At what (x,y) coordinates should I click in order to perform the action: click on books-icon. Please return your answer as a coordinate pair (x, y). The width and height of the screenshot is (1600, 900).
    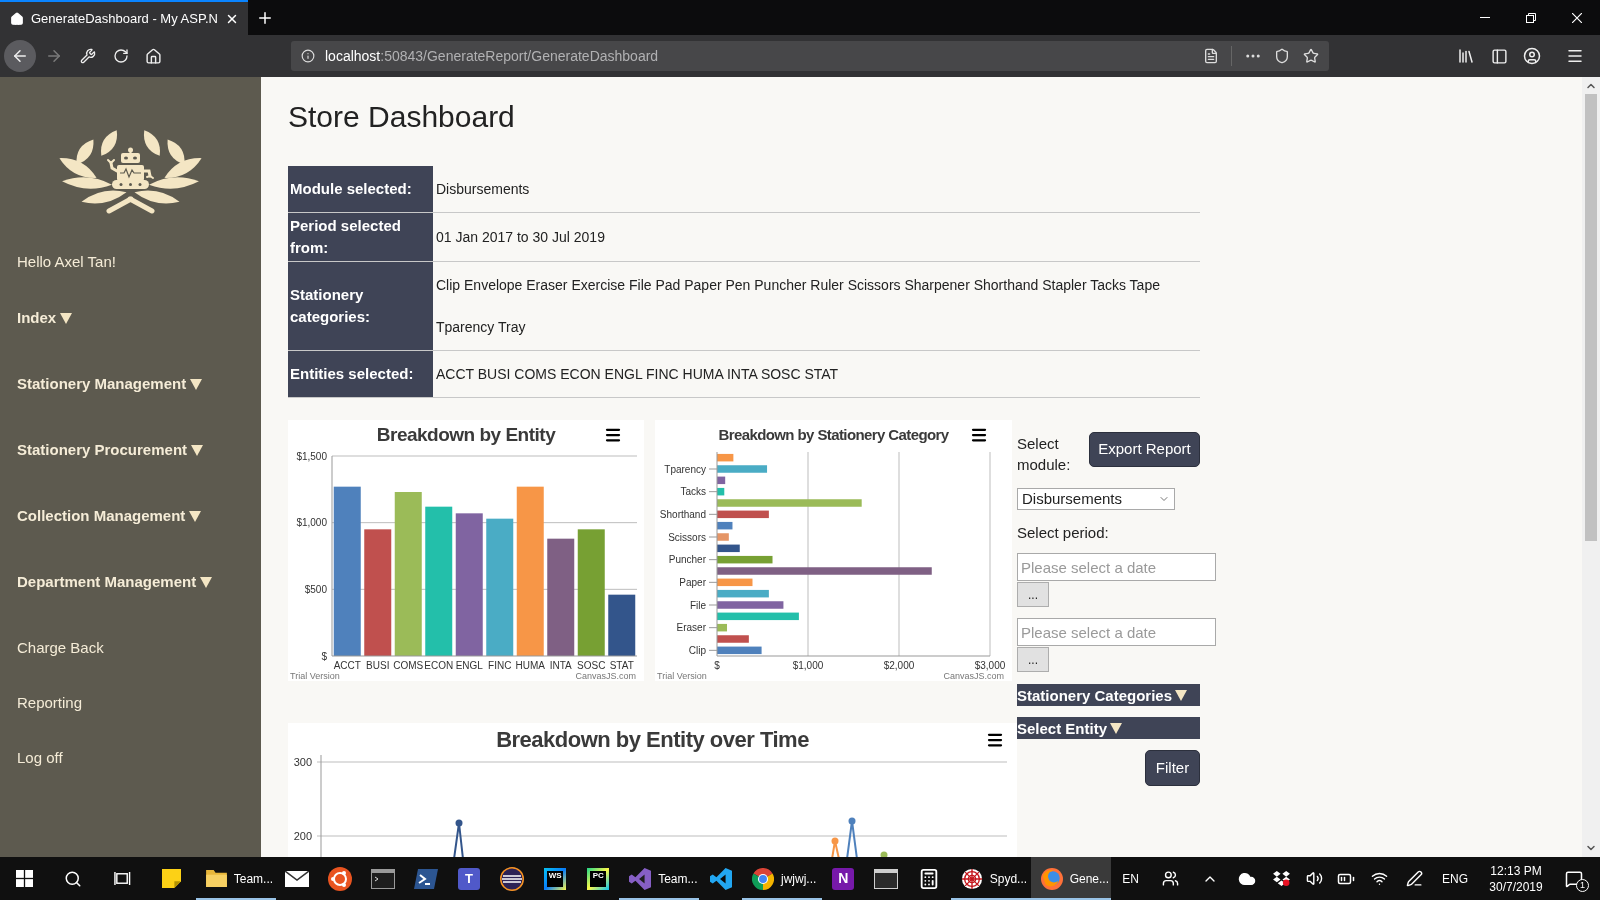
    Looking at the image, I should click on (1466, 56).